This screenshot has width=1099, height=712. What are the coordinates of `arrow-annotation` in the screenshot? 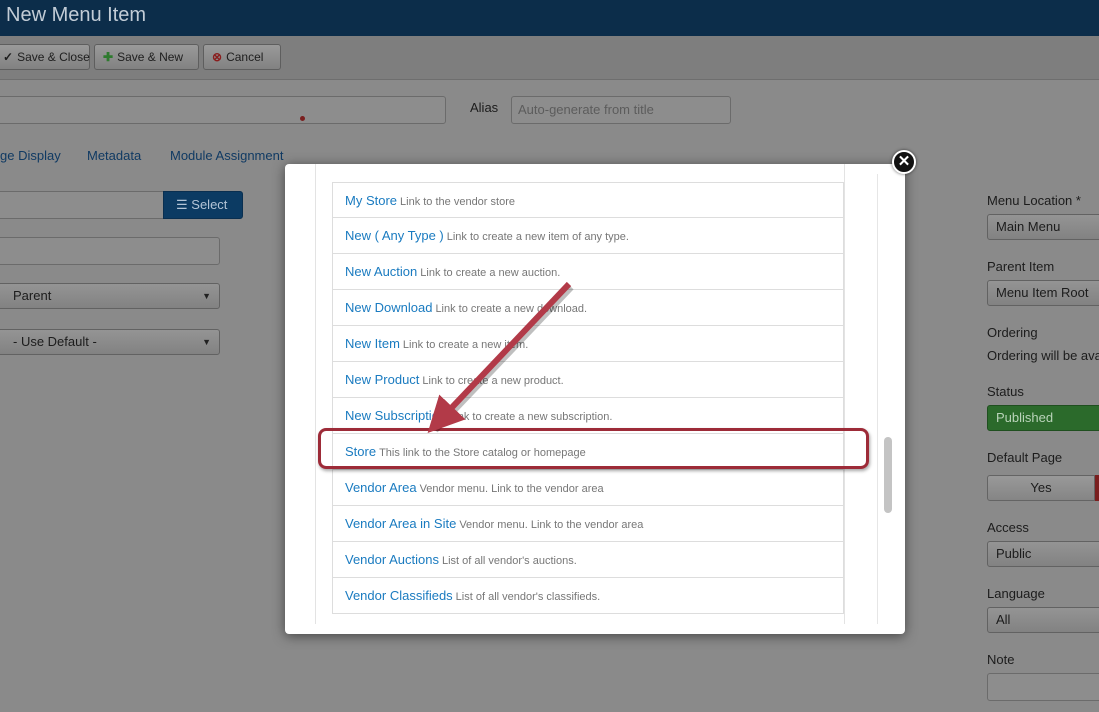 It's located at (500, 357).